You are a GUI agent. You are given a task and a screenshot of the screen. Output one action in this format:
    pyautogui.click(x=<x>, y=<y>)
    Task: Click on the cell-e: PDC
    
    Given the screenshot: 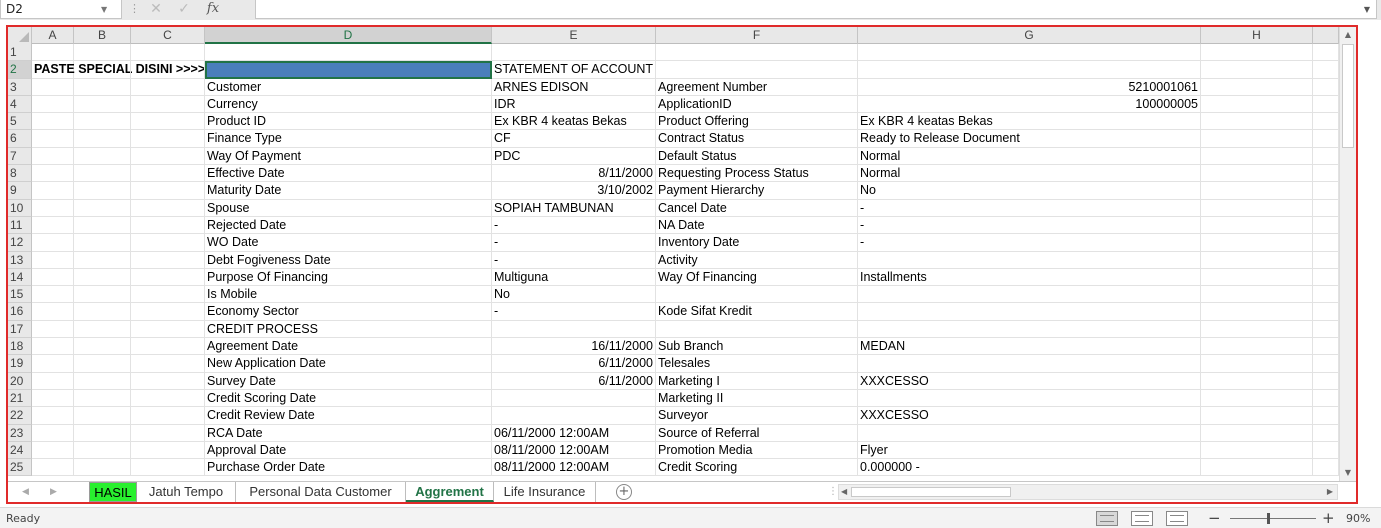 What is the action you would take?
    pyautogui.click(x=574, y=156)
    